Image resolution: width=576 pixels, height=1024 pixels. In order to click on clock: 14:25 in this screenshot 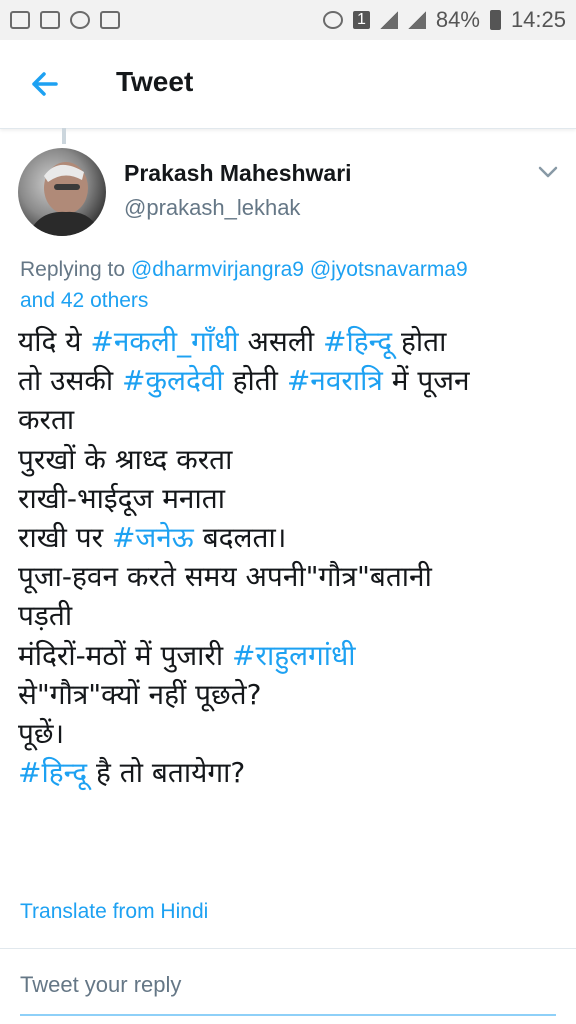, I will do `click(538, 19)`.